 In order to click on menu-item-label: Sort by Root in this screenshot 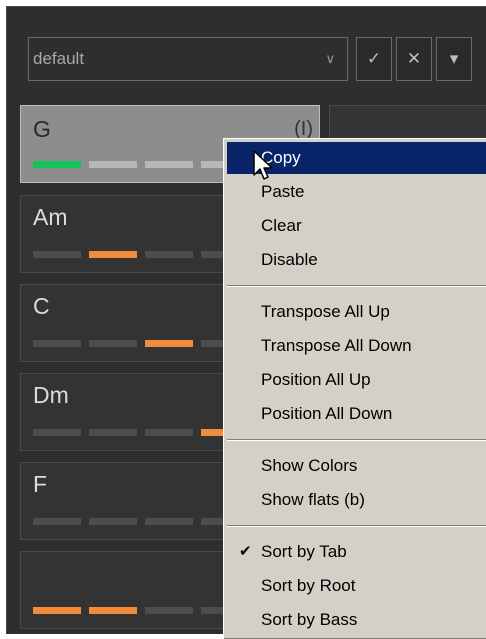, I will do `click(308, 585)`.